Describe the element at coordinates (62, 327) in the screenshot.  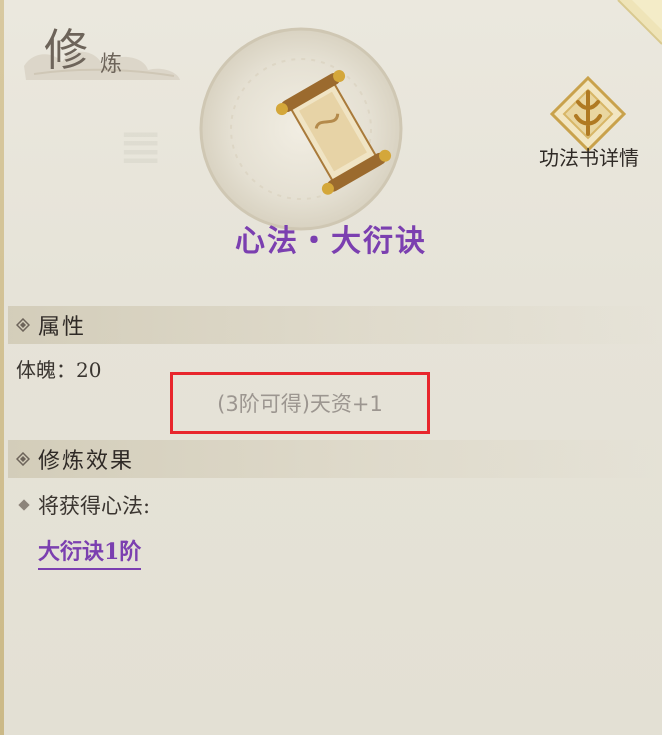
I see `attributes-section-label: 属性` at that location.